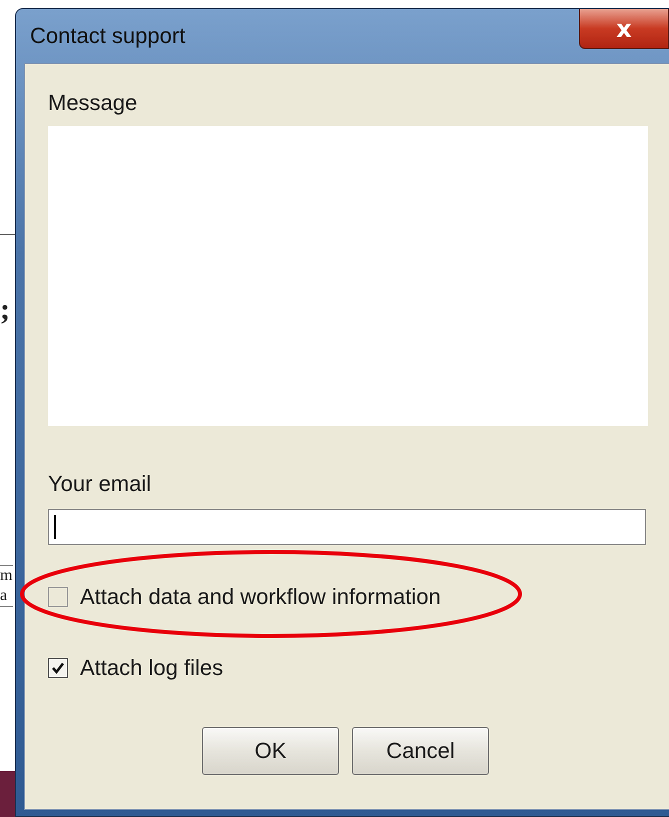 The image size is (669, 817). What do you see at coordinates (270, 751) in the screenshot?
I see `dialog-button: OK` at bounding box center [270, 751].